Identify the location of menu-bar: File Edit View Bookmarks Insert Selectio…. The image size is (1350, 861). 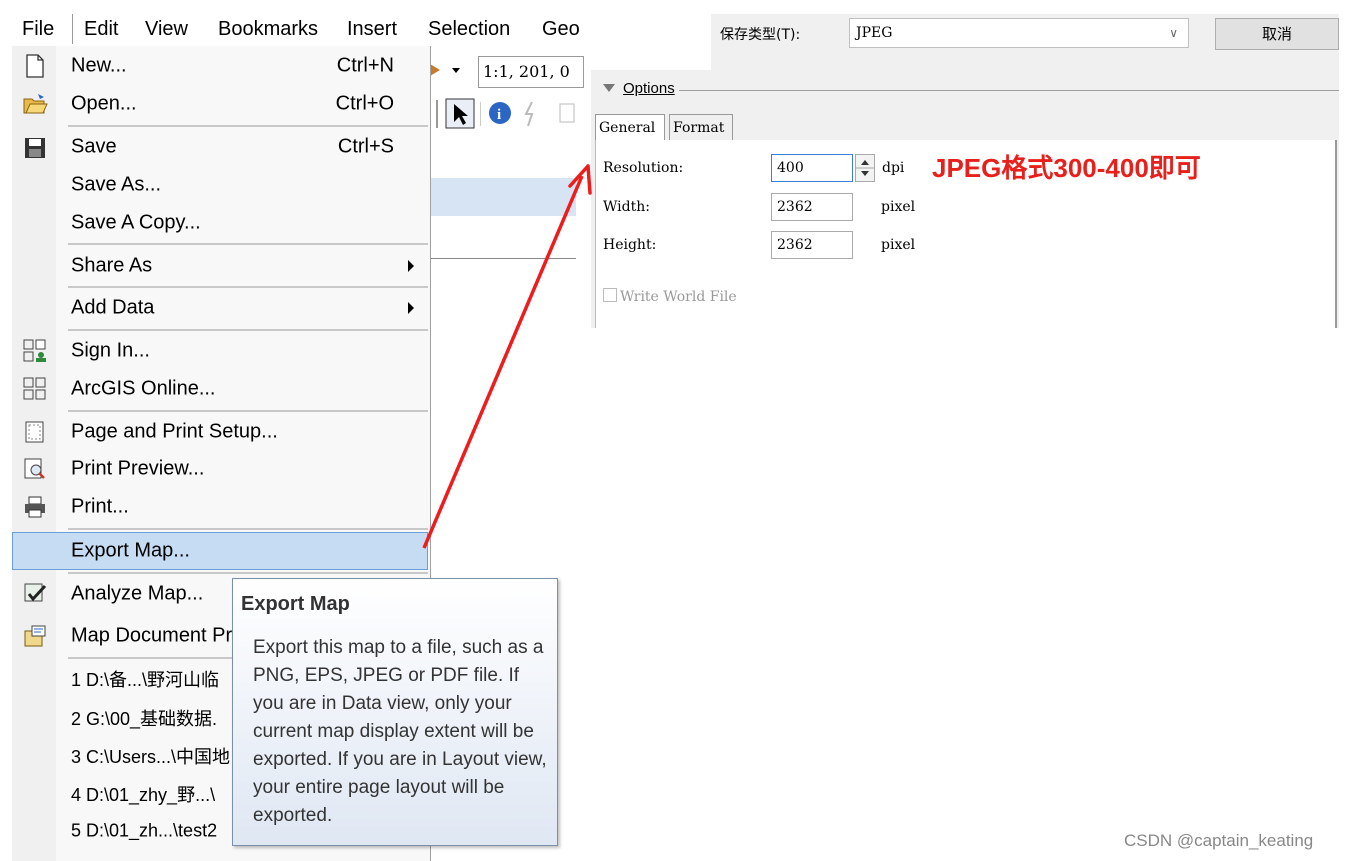
(290, 30).